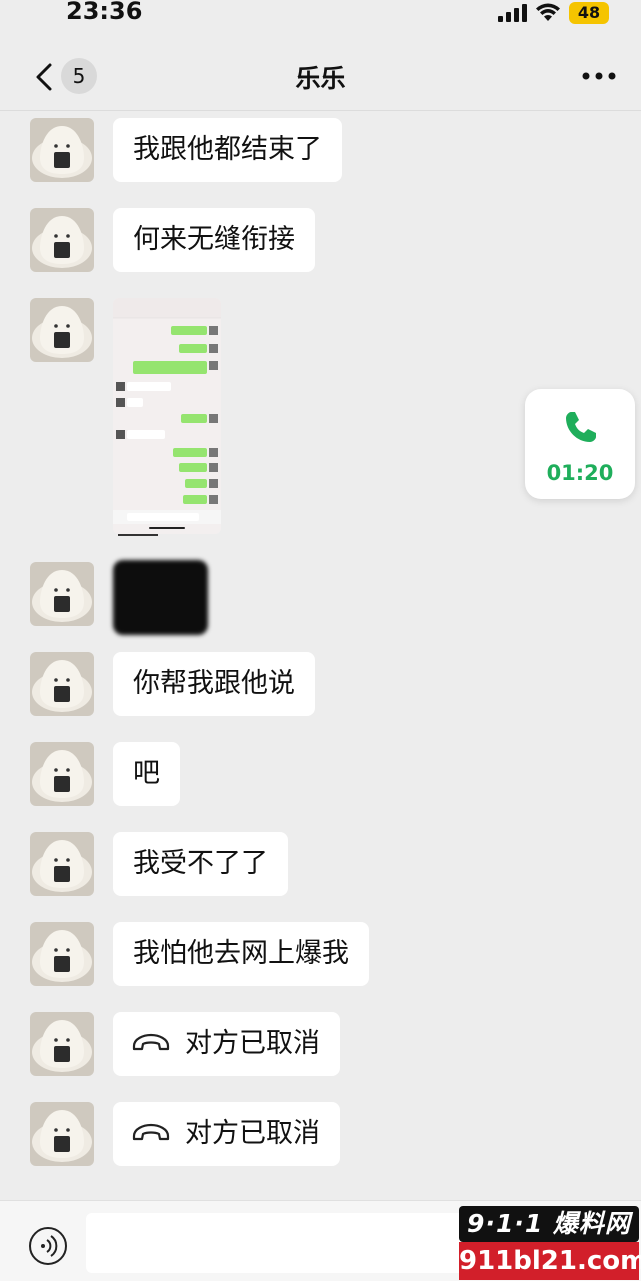 The image size is (641, 1281). I want to click on phone-icon, so click(581, 427).